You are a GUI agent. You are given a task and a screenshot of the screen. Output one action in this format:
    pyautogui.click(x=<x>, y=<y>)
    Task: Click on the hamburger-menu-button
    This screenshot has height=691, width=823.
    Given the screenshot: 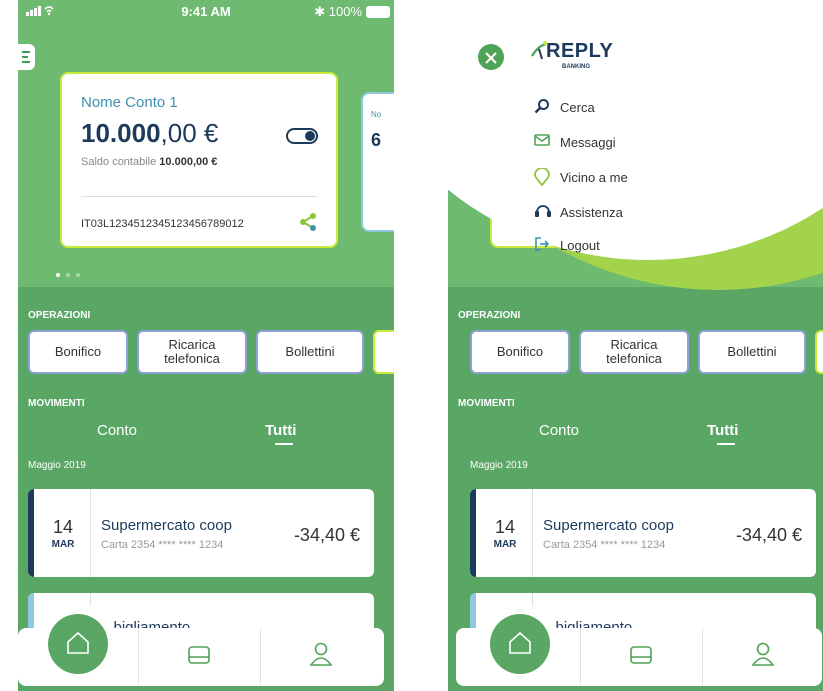 What is the action you would take?
    pyautogui.click(x=26, y=57)
    